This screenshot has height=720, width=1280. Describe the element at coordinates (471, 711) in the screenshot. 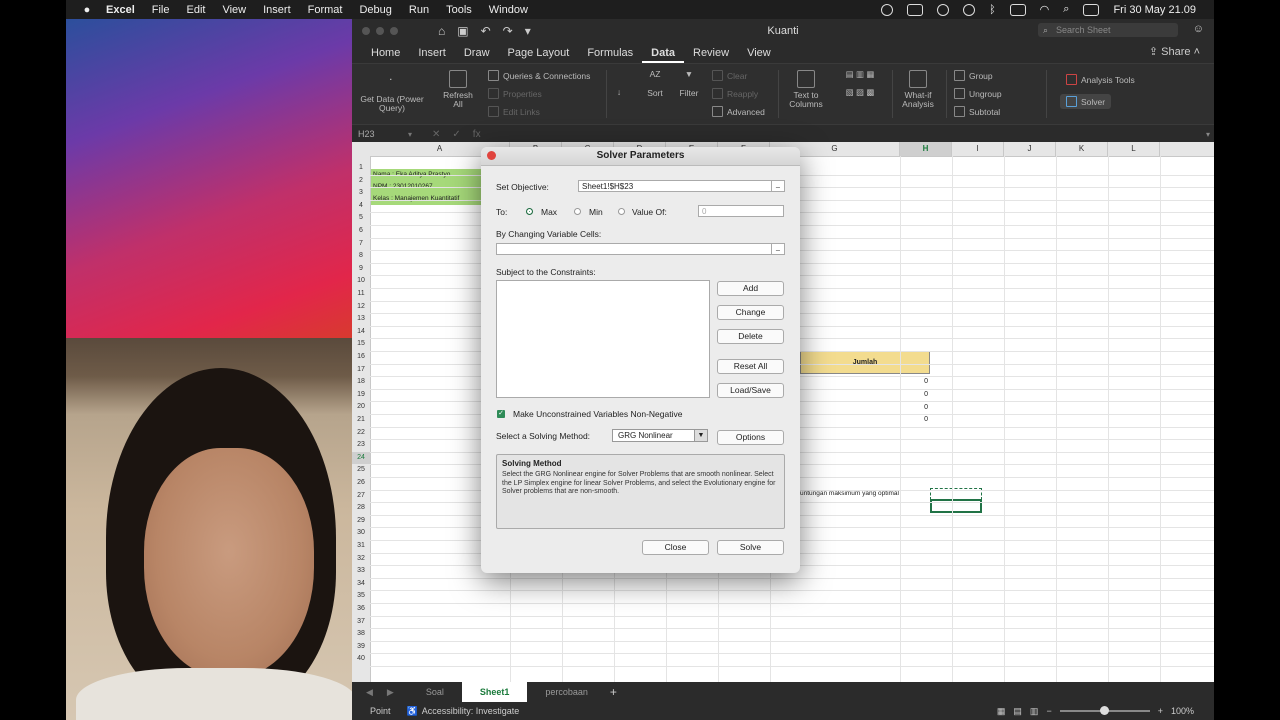

I see `accessibility-status: Accessibility: Investigate` at that location.